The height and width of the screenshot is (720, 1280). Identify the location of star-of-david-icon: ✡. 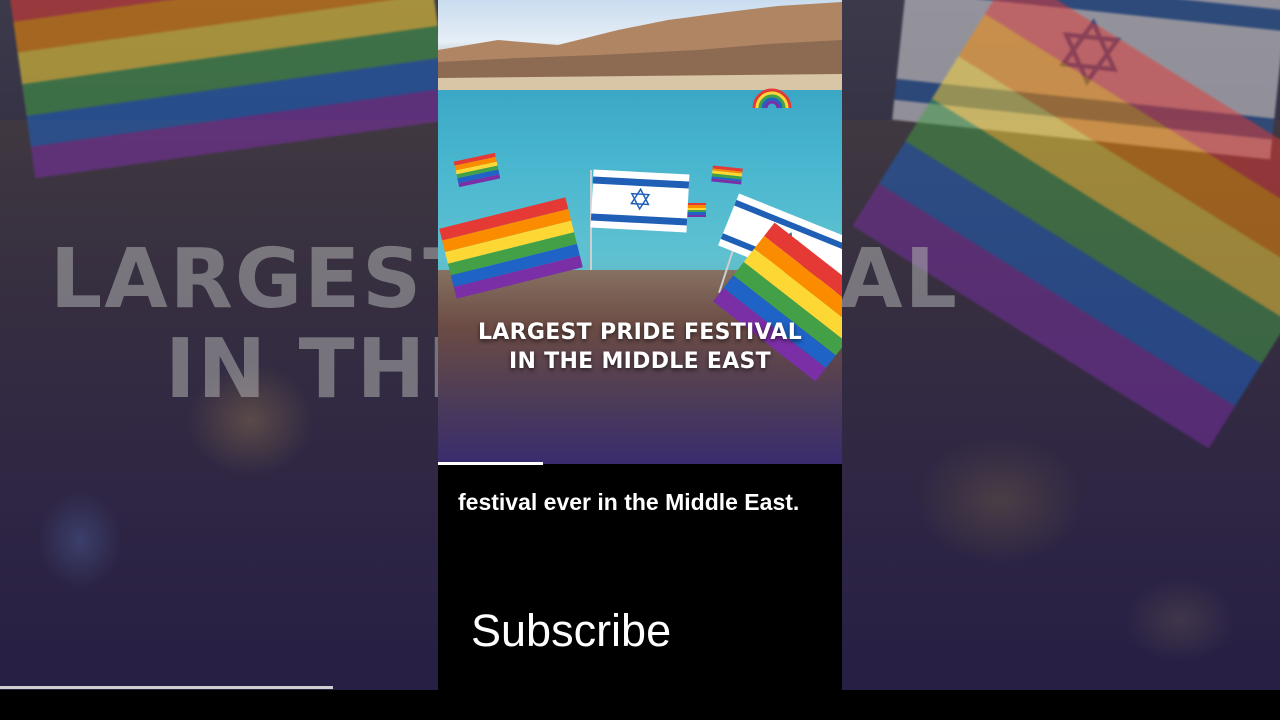
(640, 200).